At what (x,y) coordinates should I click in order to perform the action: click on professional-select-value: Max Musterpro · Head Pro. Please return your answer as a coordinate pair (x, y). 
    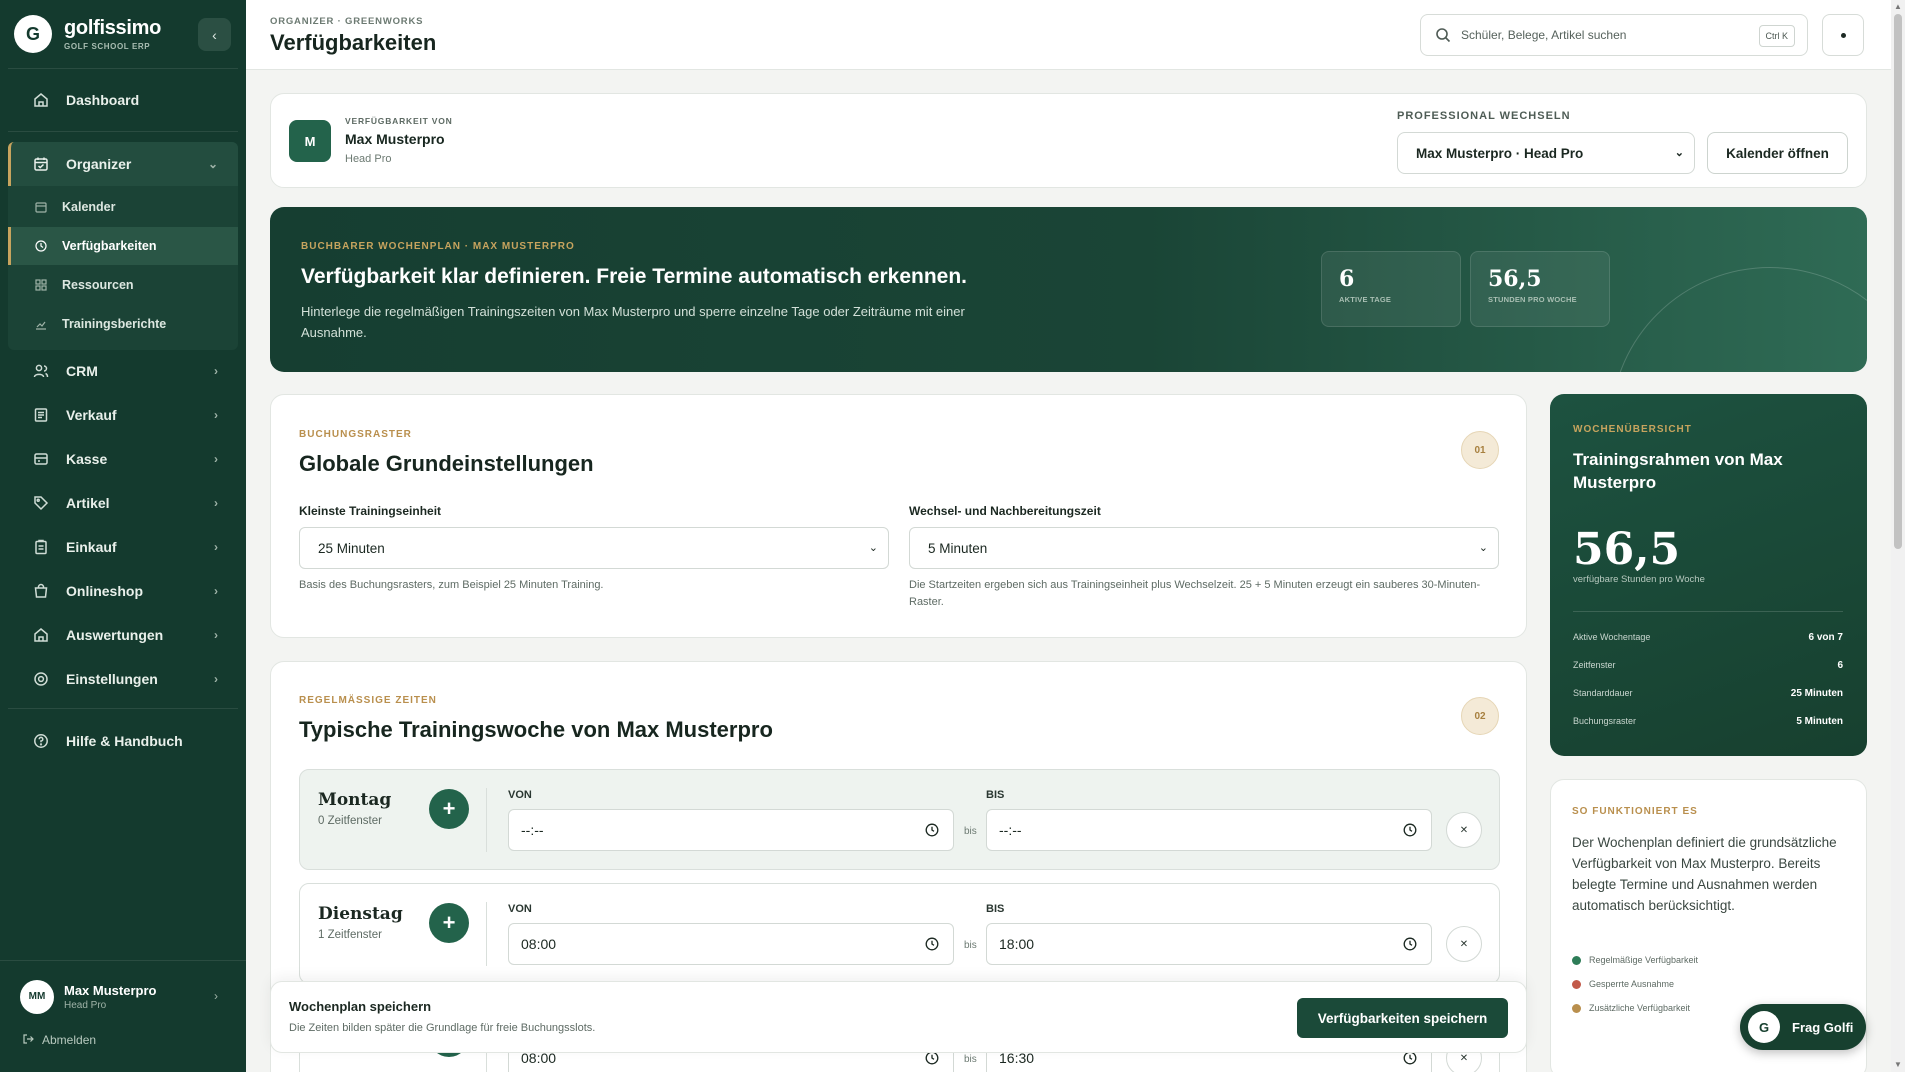
    Looking at the image, I should click on (1500, 153).